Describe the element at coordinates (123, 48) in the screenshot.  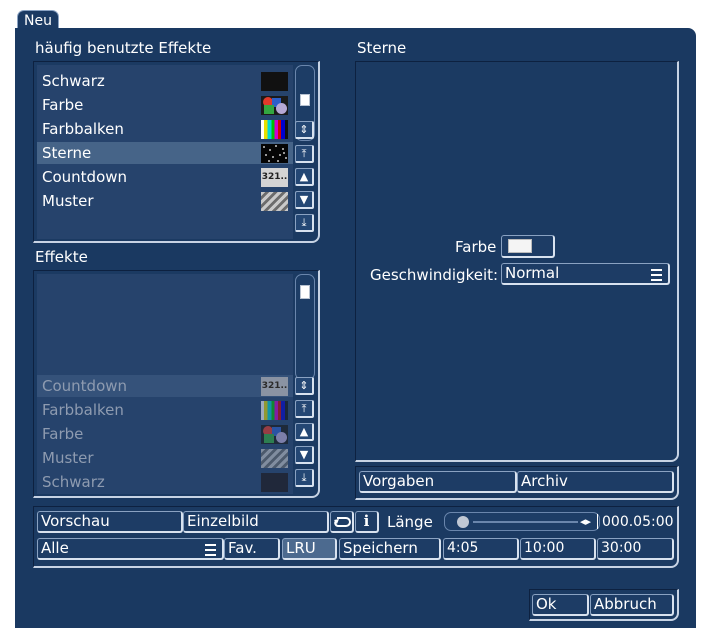
I see `favorites-title: häufig benutzte Effekte` at that location.